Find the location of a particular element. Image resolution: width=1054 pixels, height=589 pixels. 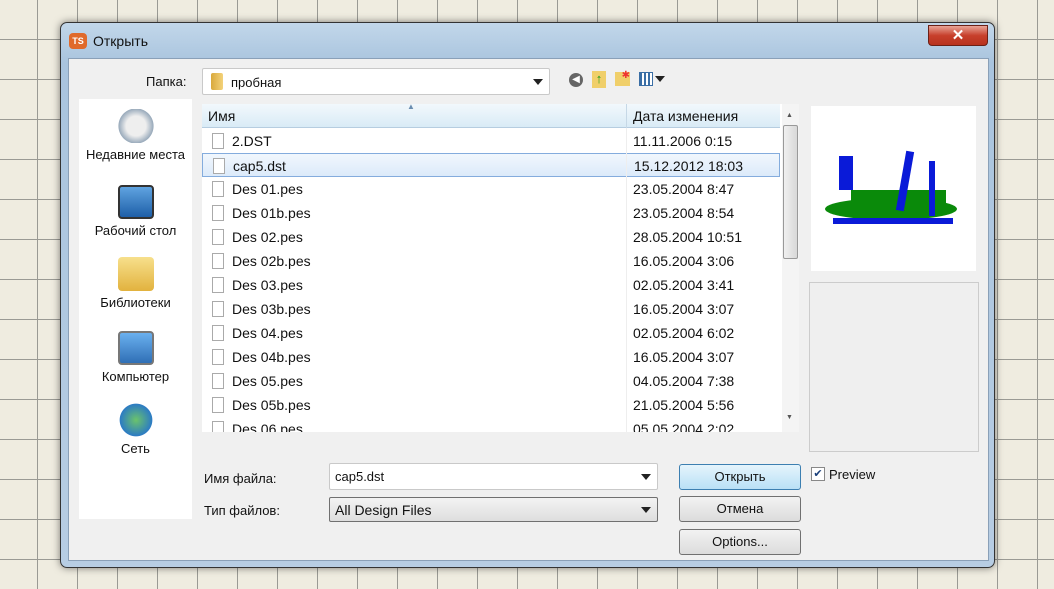

file-date: 04.05.2004 7:38 is located at coordinates (684, 381).